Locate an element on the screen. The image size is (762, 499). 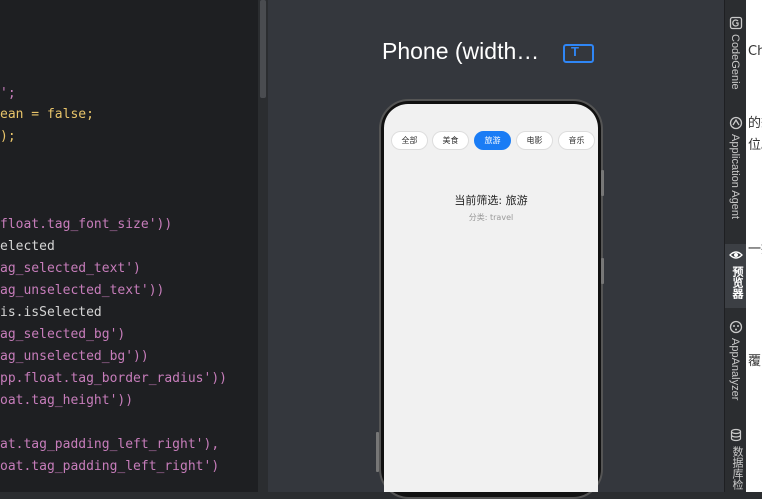
editor-scrollbar is located at coordinates (263, 246).